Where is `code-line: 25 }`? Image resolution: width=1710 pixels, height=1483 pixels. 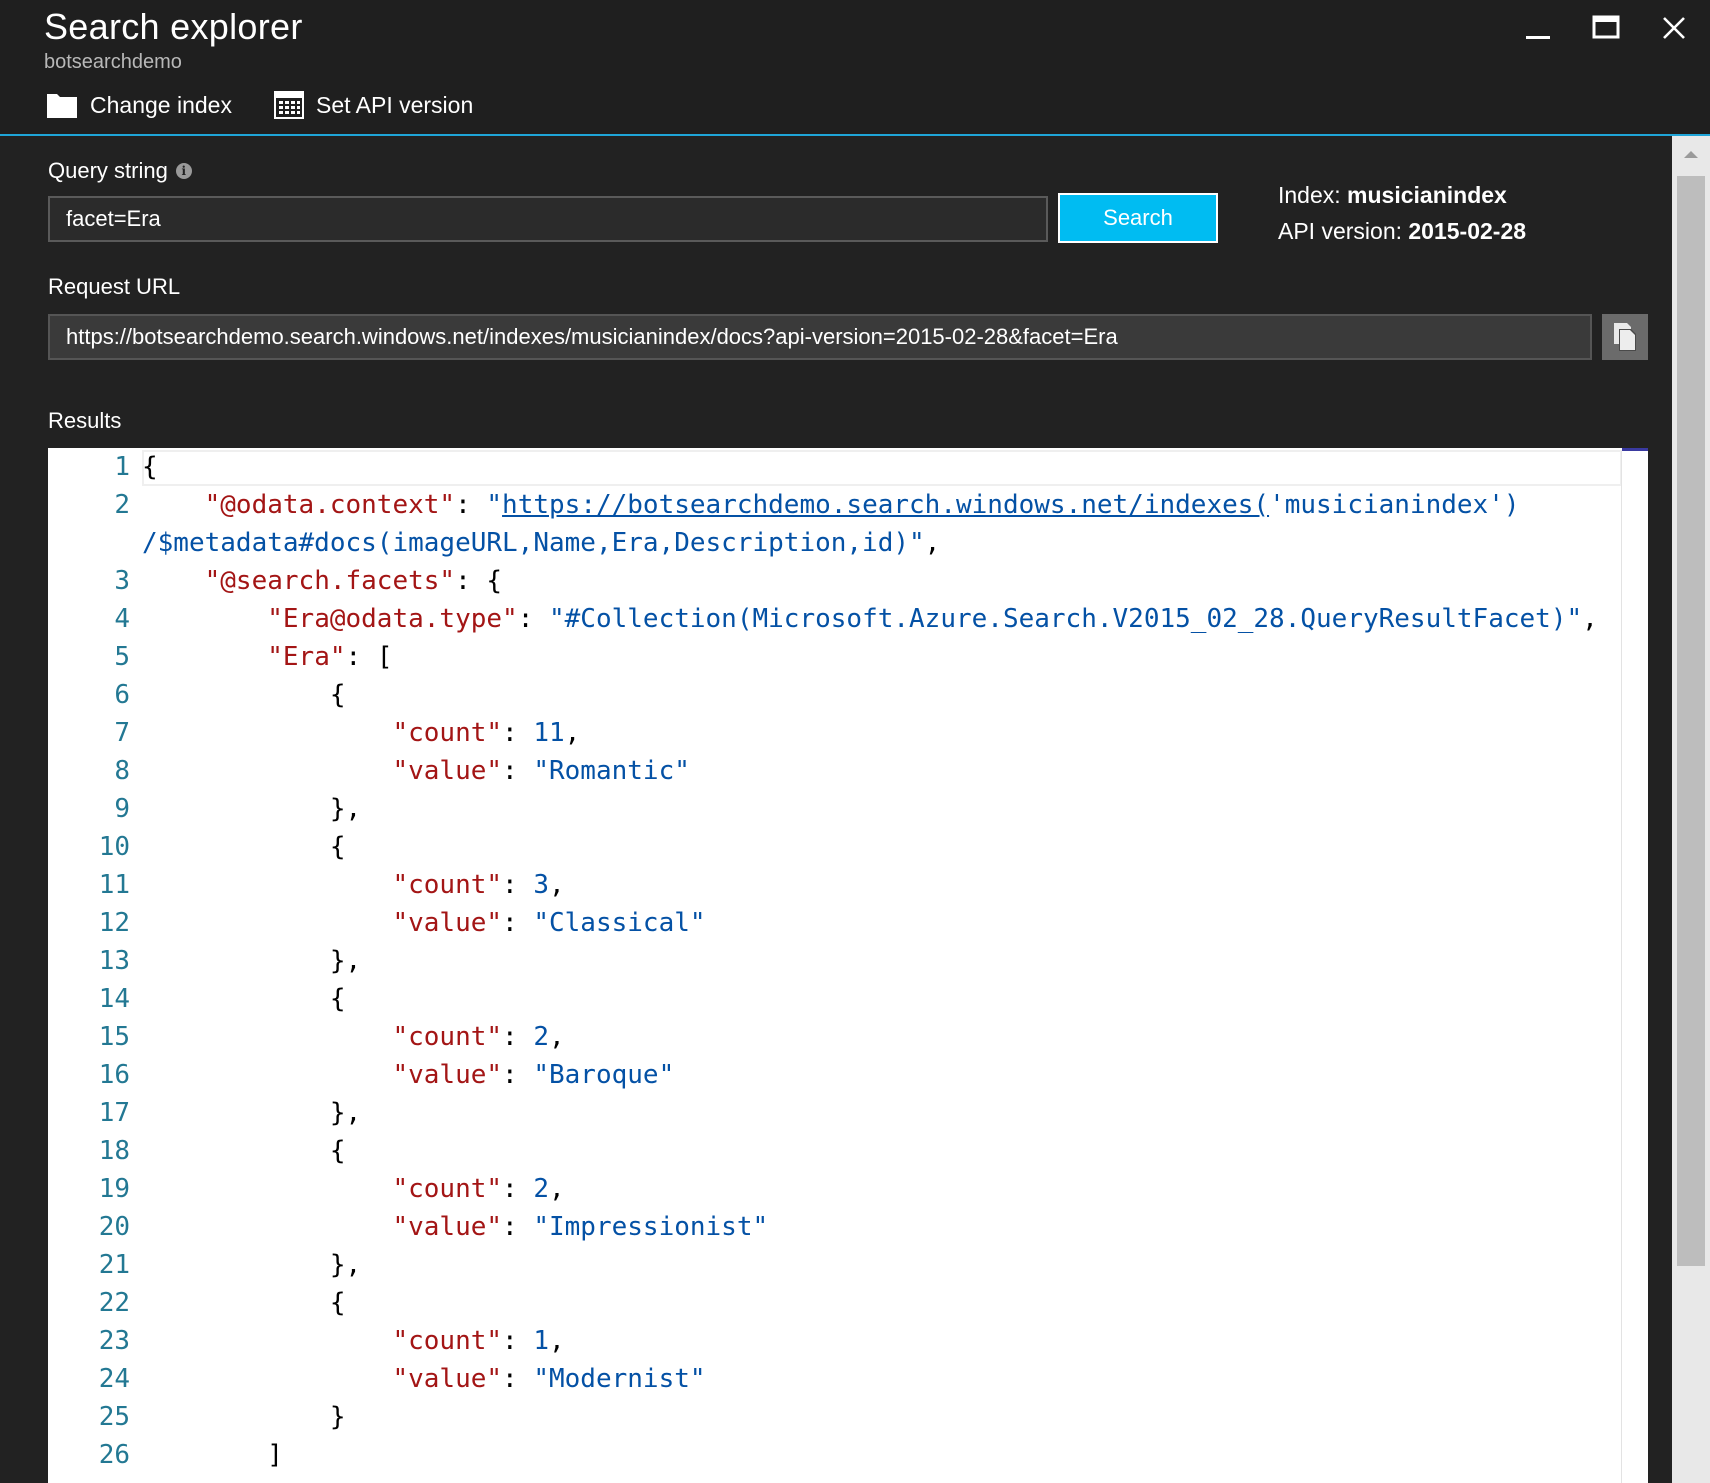
code-line: 25 } is located at coordinates (823, 1417).